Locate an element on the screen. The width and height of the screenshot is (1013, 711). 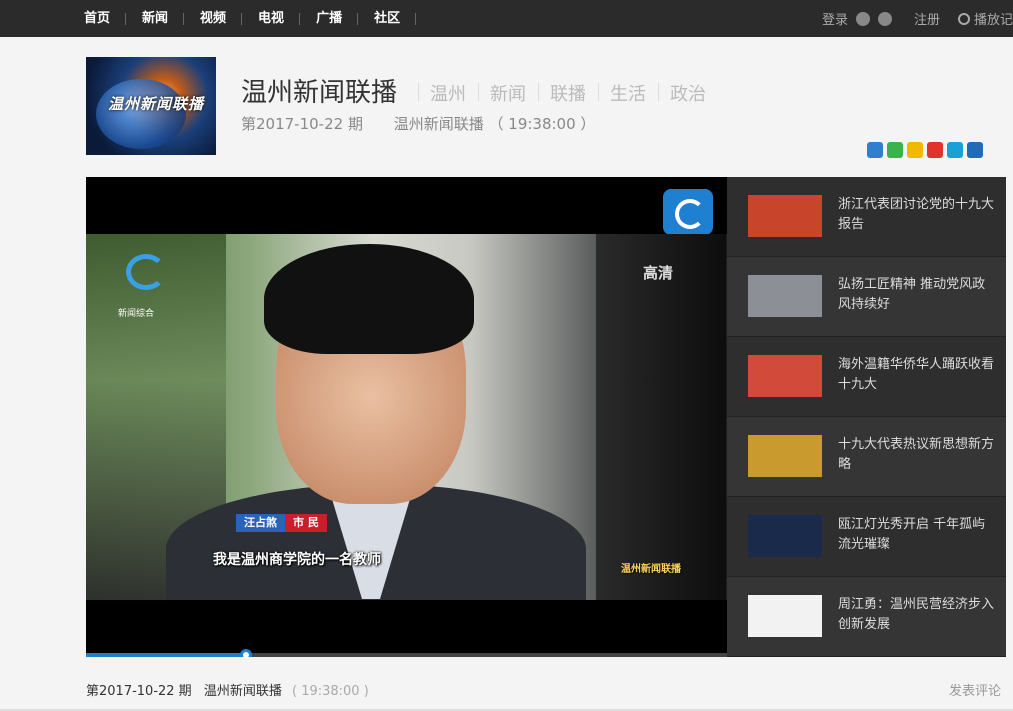
qzone-icon is located at coordinates (915, 150).